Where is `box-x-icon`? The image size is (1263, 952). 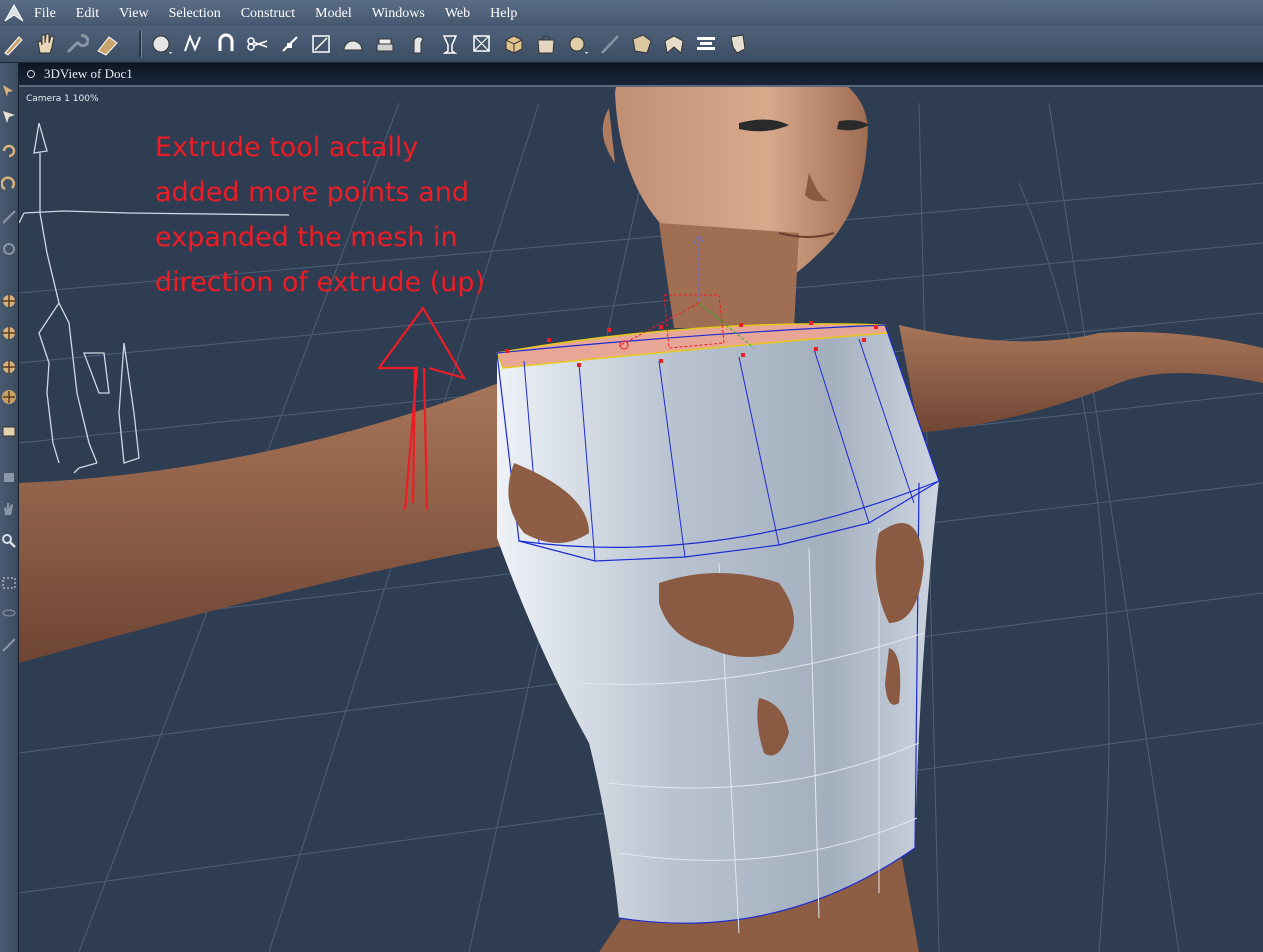 box-x-icon is located at coordinates (482, 44).